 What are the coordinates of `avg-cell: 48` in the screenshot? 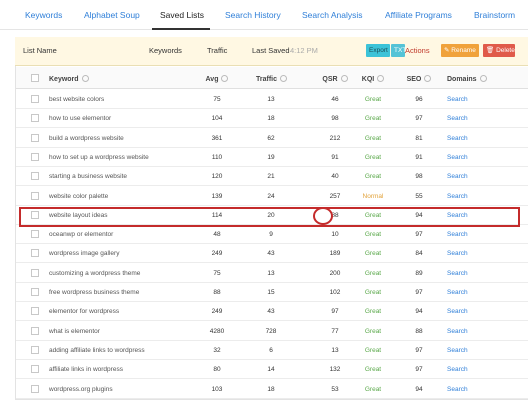 It's located at (217, 234).